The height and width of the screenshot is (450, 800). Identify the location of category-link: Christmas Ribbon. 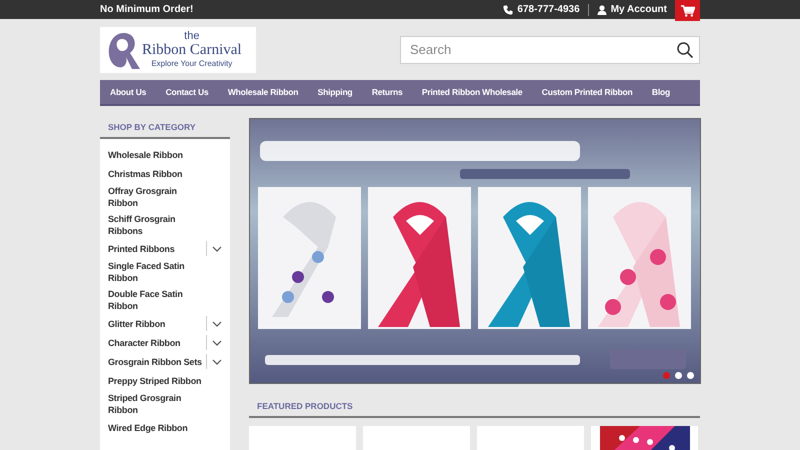
(157, 174).